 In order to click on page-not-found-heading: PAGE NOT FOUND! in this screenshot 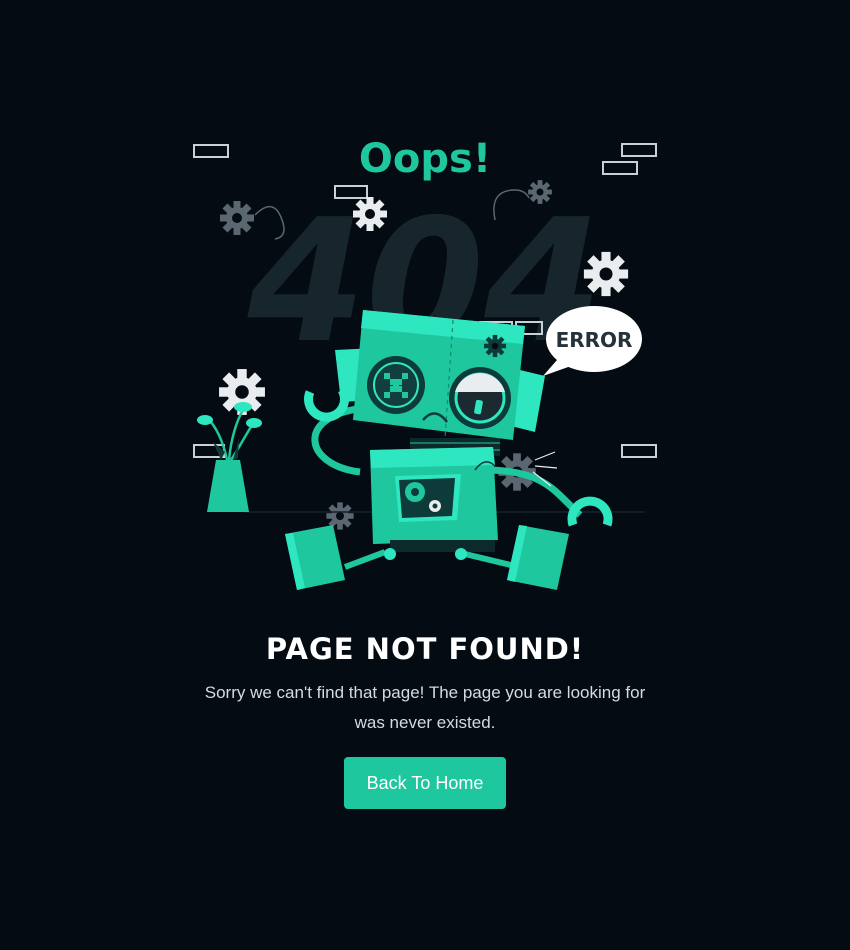, I will do `click(425, 649)`.